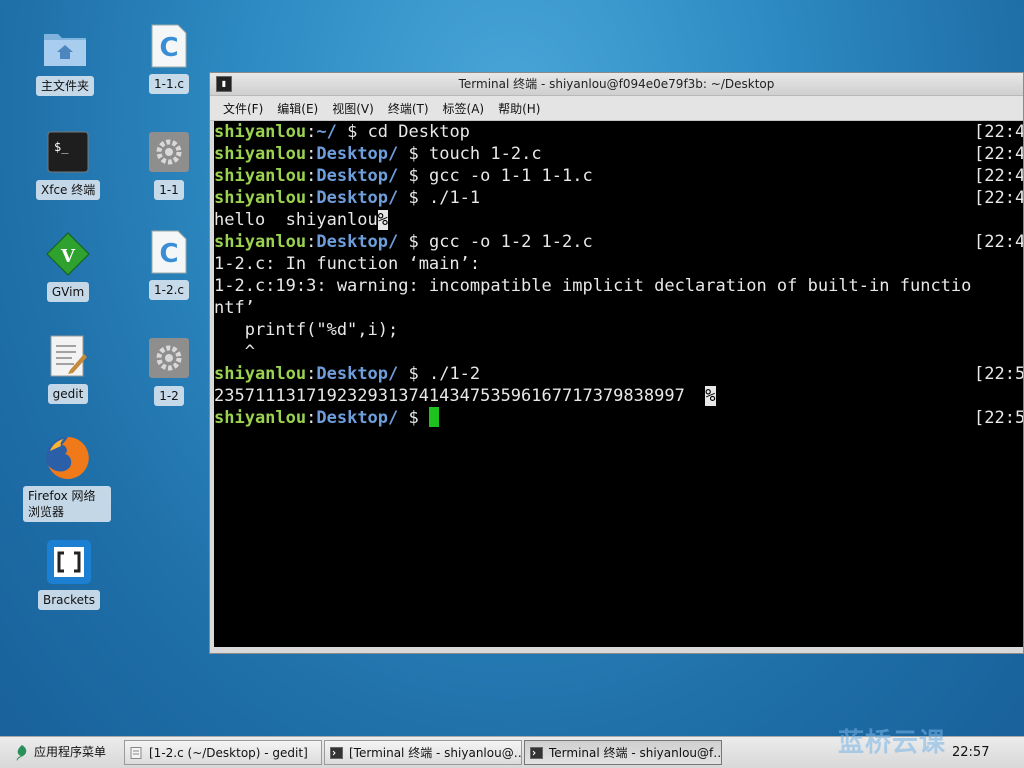 The height and width of the screenshot is (768, 1024). I want to click on c-source-file-icon: C, so click(169, 46).